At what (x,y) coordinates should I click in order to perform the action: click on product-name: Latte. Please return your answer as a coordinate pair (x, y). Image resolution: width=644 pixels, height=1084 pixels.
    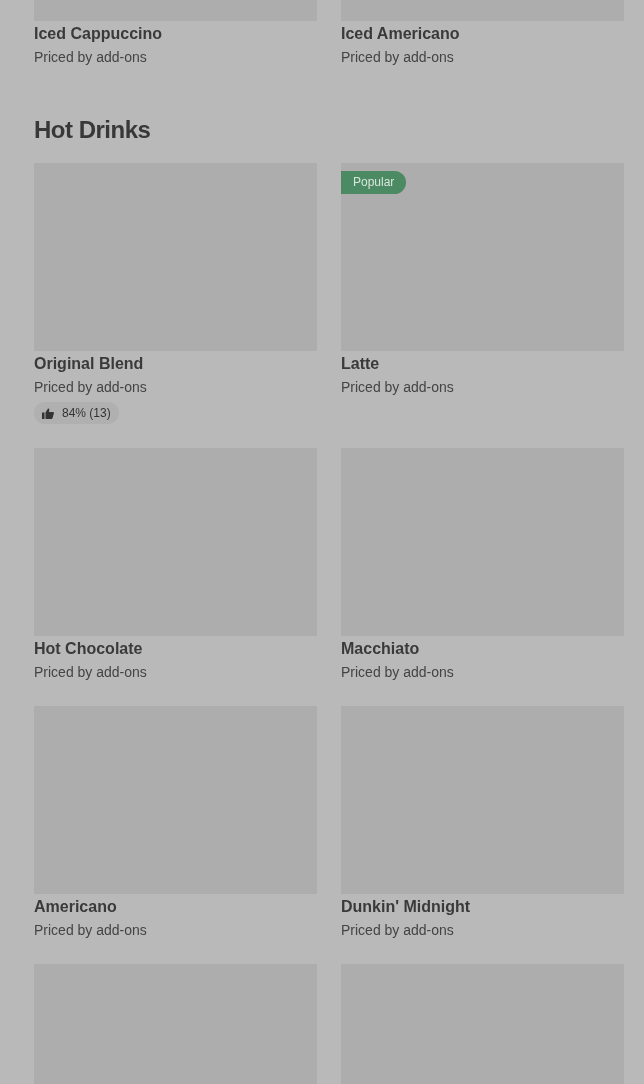
    Looking at the image, I should click on (361, 364).